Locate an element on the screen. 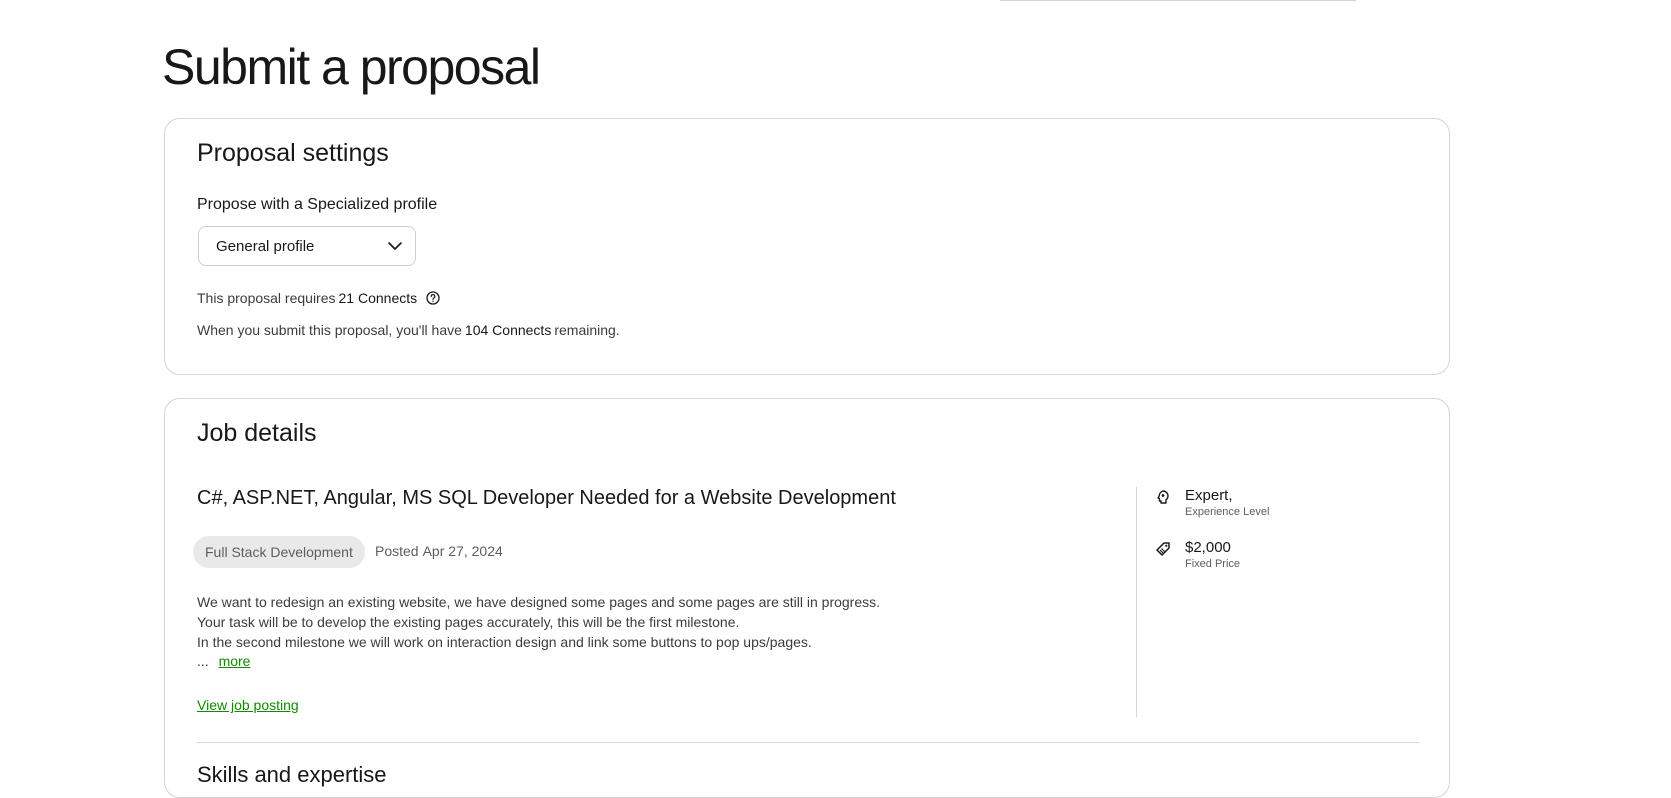 This screenshot has width=1671, height=798. skills-title: Skills and expertise is located at coordinates (292, 774).